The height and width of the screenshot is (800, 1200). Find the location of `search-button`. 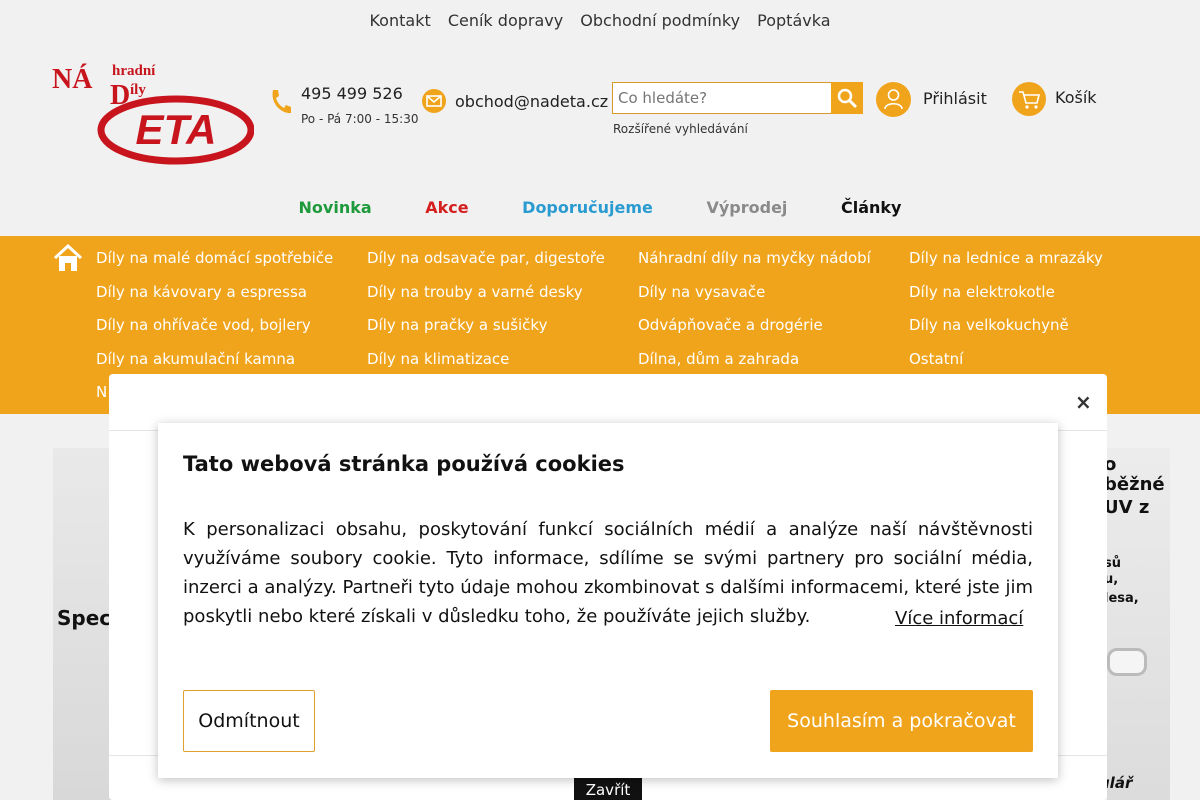

search-button is located at coordinates (847, 98).